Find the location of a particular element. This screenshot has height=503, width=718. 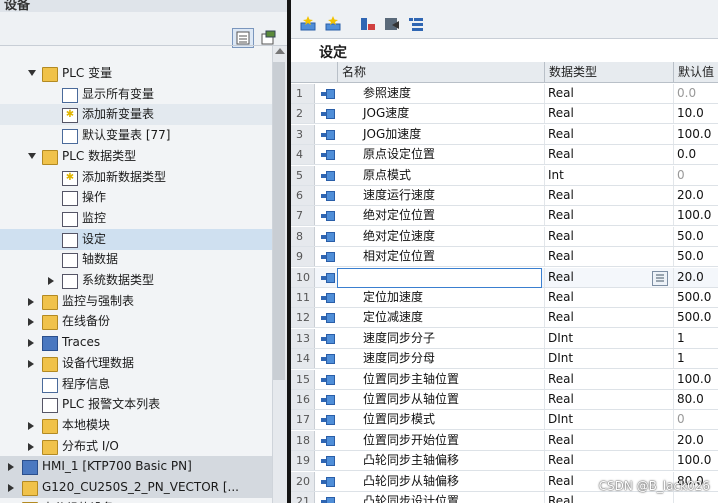

row-number: 12 is located at coordinates (303, 318).